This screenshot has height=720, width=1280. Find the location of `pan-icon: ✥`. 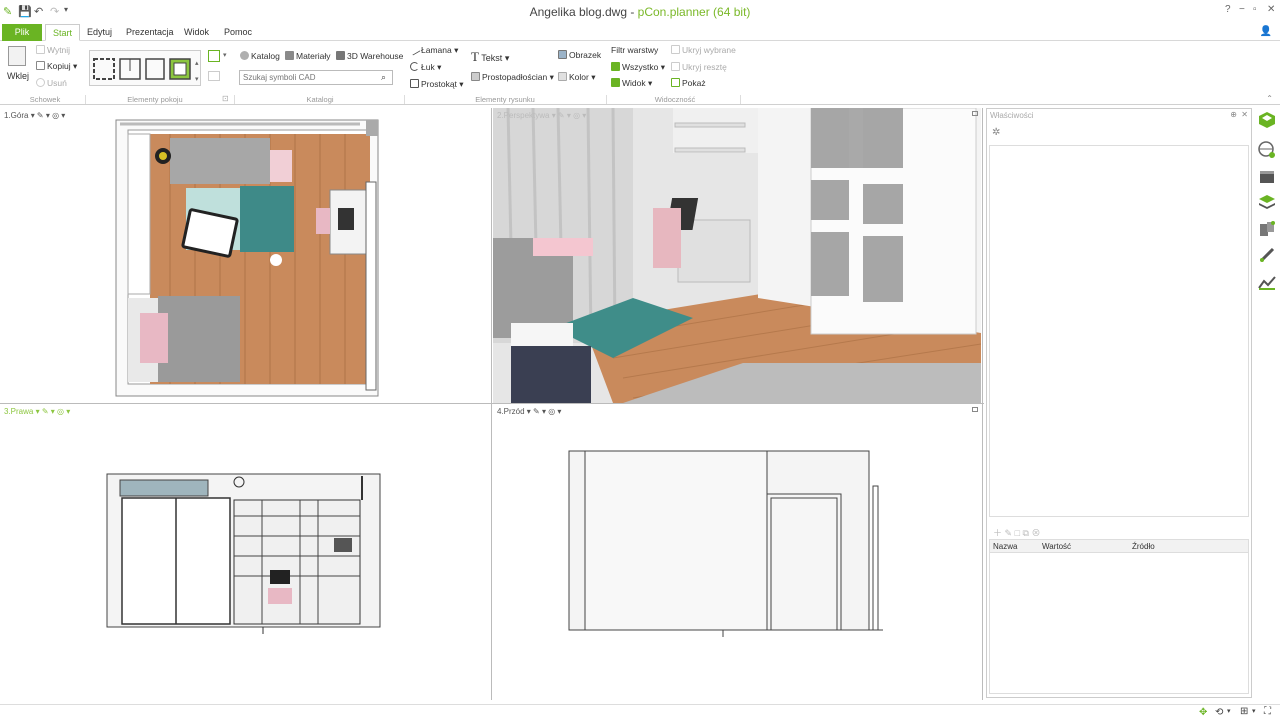

pan-icon: ✥ is located at coordinates (1203, 712).